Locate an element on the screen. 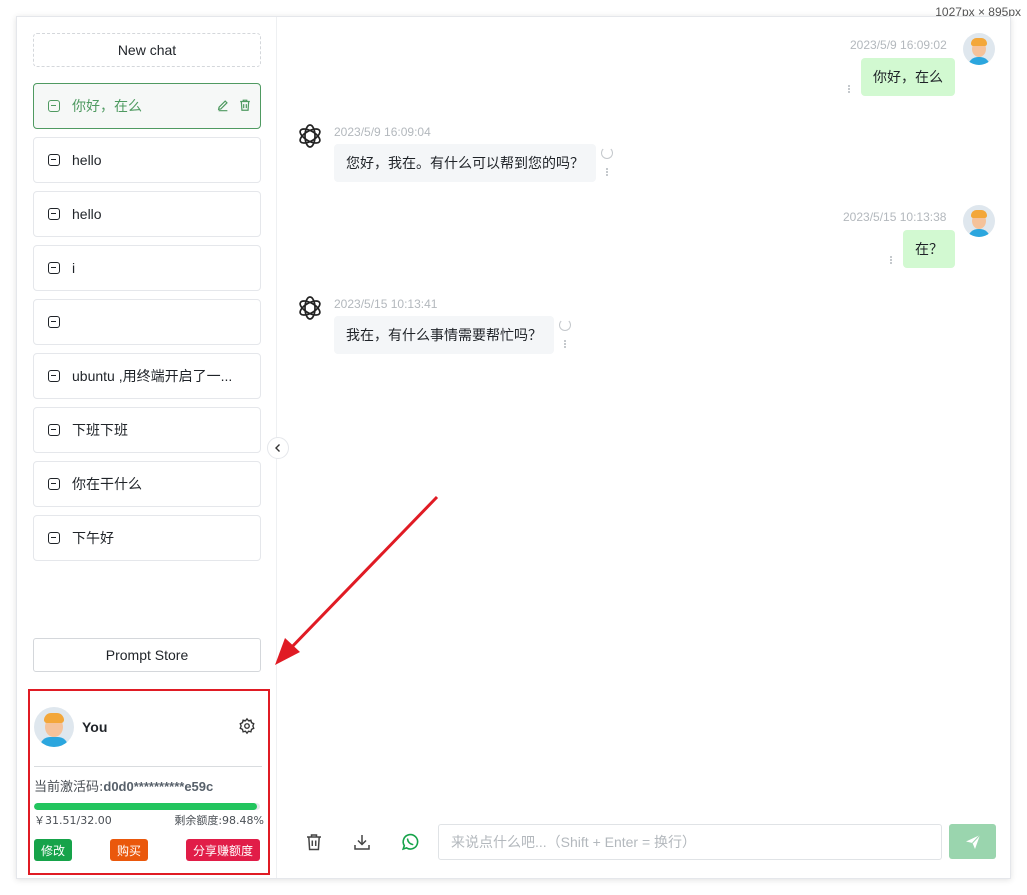 The height and width of the screenshot is (895, 1027). prompt-store-button: Prompt Store is located at coordinates (147, 655).